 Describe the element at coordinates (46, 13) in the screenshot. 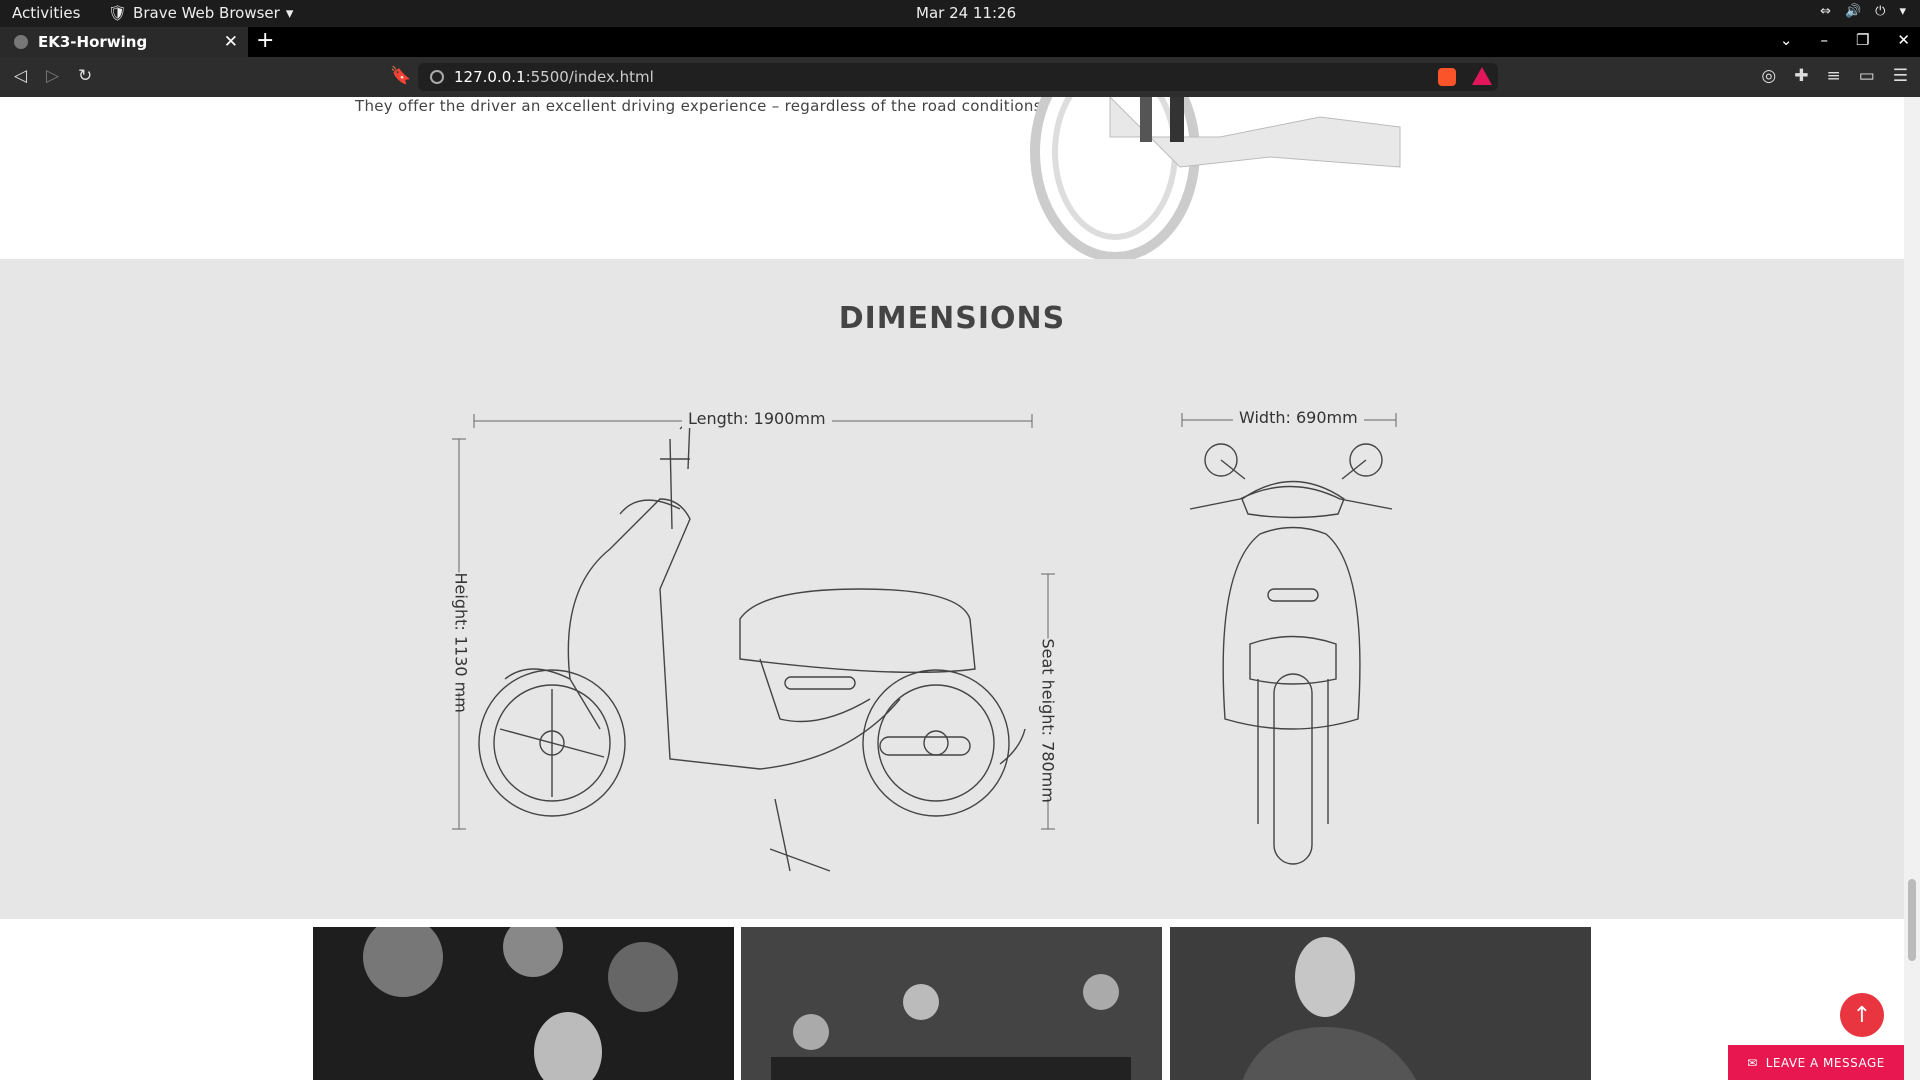

I see `activities-button: Activities` at that location.